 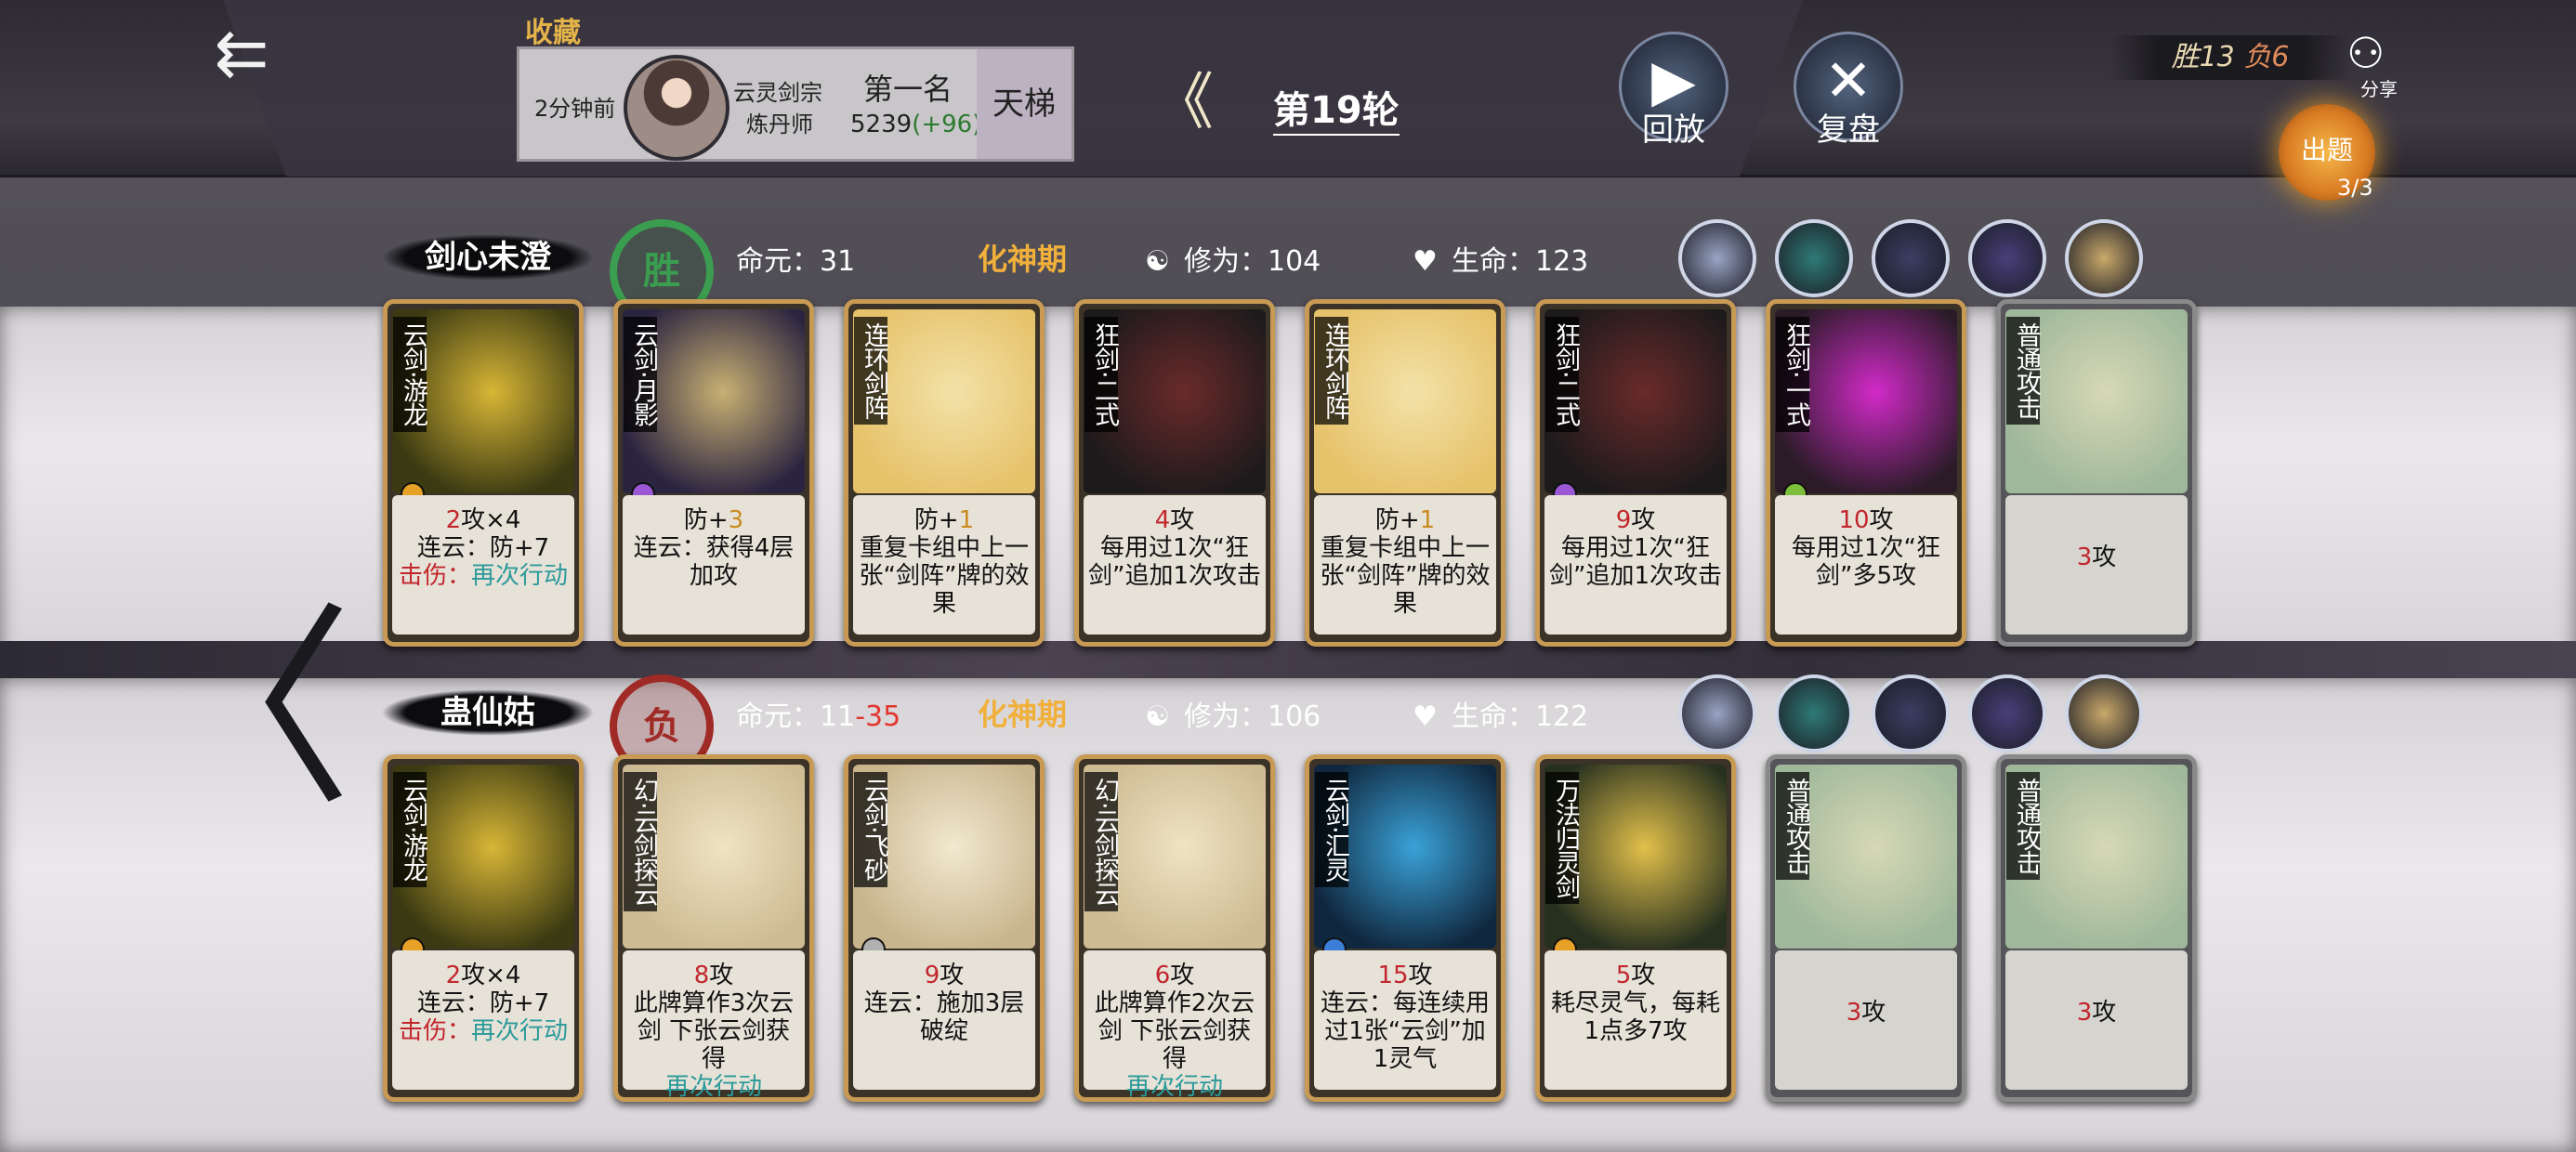 I want to click on opponent-sect-block: 云灵剑宗 炼丹师, so click(x=777, y=108).